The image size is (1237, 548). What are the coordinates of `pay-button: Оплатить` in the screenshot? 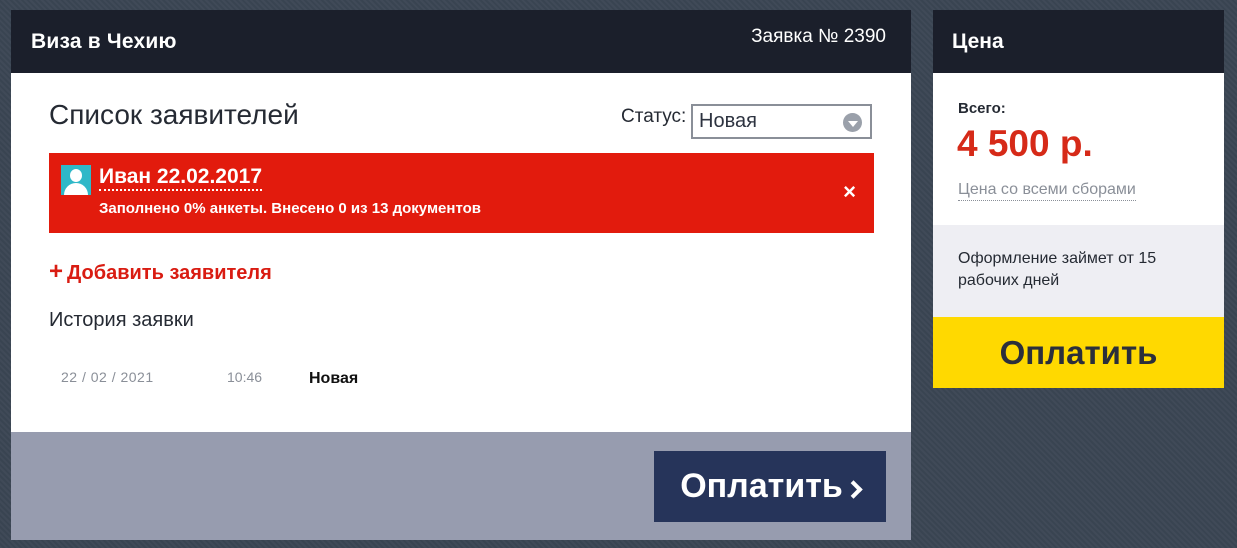 It's located at (770, 486).